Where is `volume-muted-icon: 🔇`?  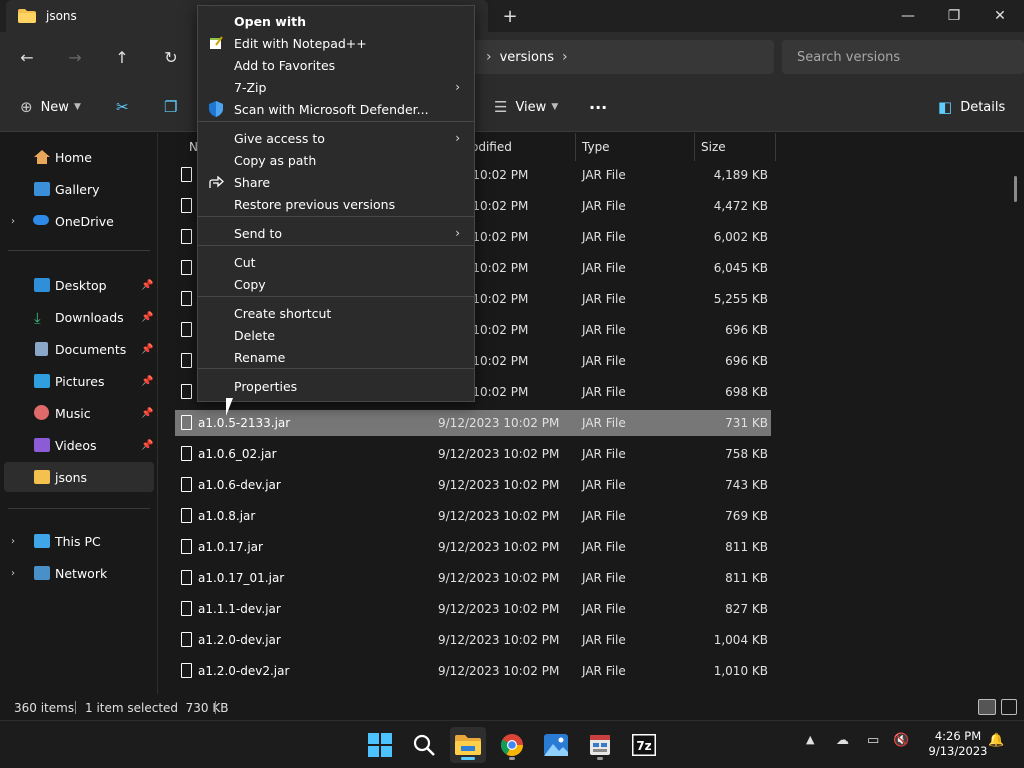 volume-muted-icon: 🔇 is located at coordinates (901, 740).